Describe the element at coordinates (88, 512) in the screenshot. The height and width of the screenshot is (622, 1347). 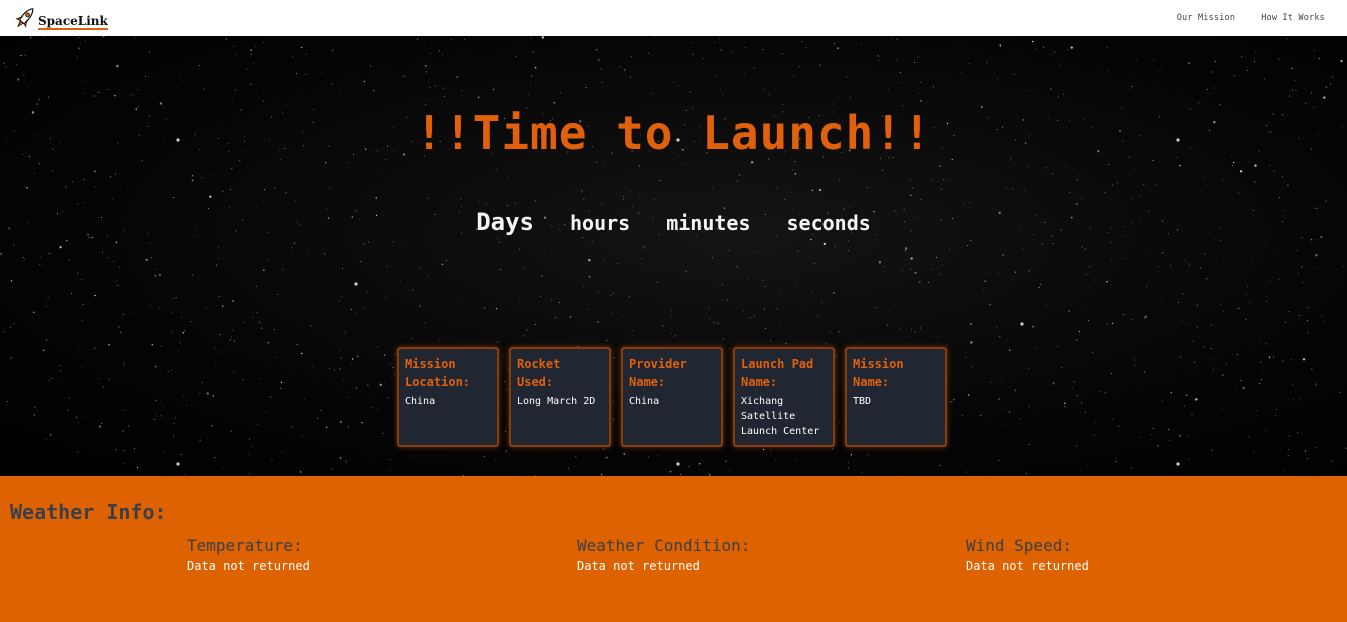
I see `weather-heading: Weather Info:` at that location.